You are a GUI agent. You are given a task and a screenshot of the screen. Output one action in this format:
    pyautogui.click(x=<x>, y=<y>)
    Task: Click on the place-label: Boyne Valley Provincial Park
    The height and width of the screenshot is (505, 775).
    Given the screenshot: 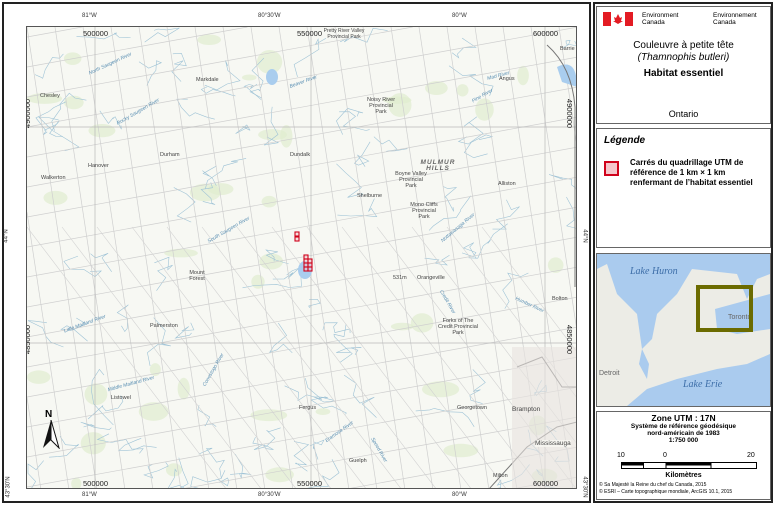 What is the action you would take?
    pyautogui.click(x=411, y=180)
    